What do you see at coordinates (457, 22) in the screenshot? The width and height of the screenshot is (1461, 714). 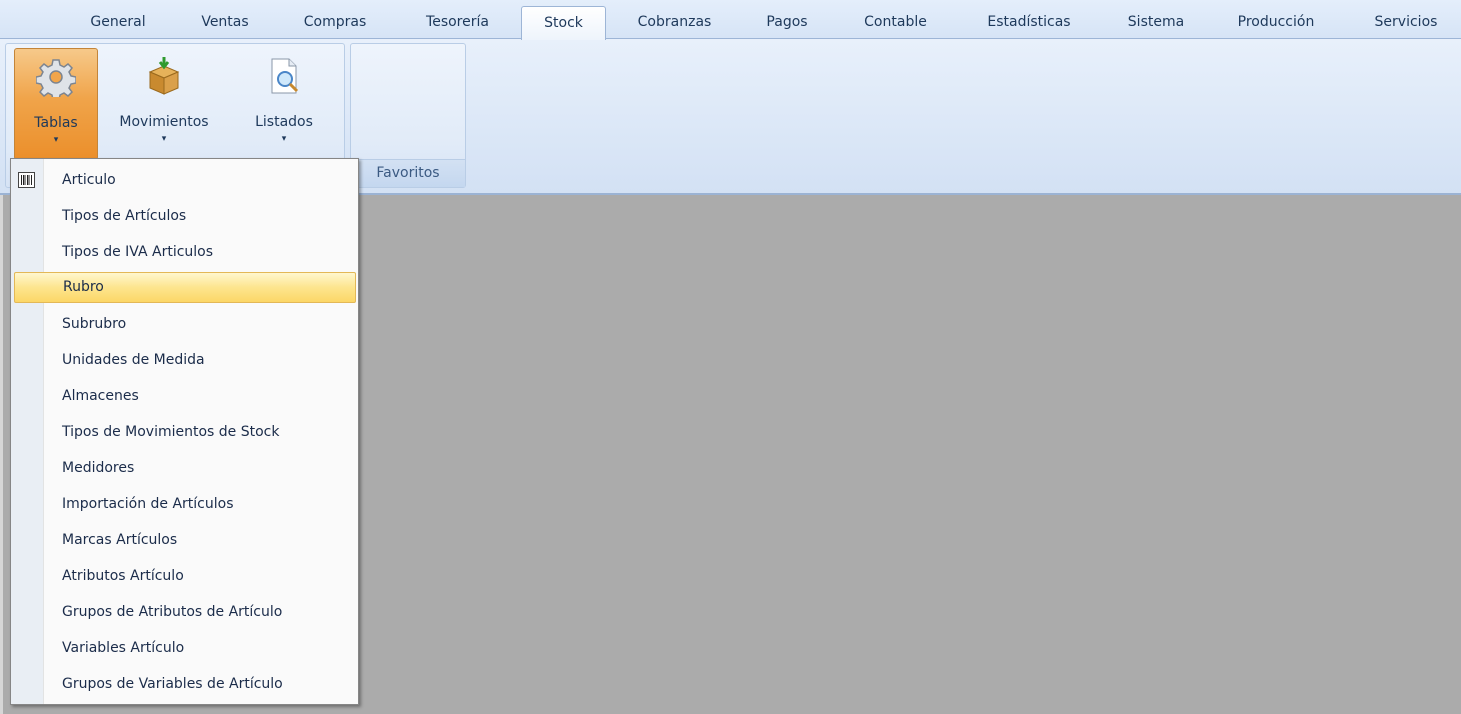 I see `tab-tesoreria: Tesorería` at bounding box center [457, 22].